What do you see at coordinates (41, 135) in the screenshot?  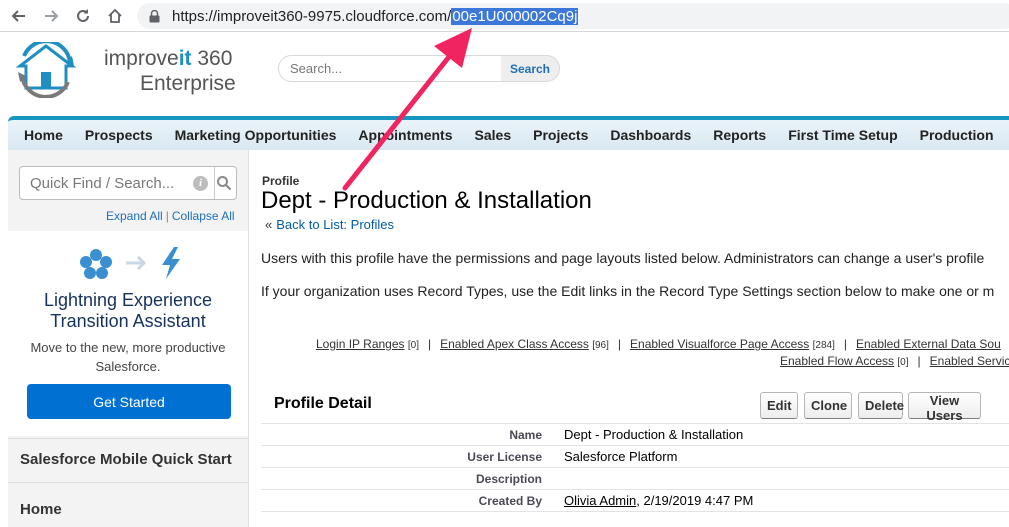 I see `tab-home: Home` at bounding box center [41, 135].